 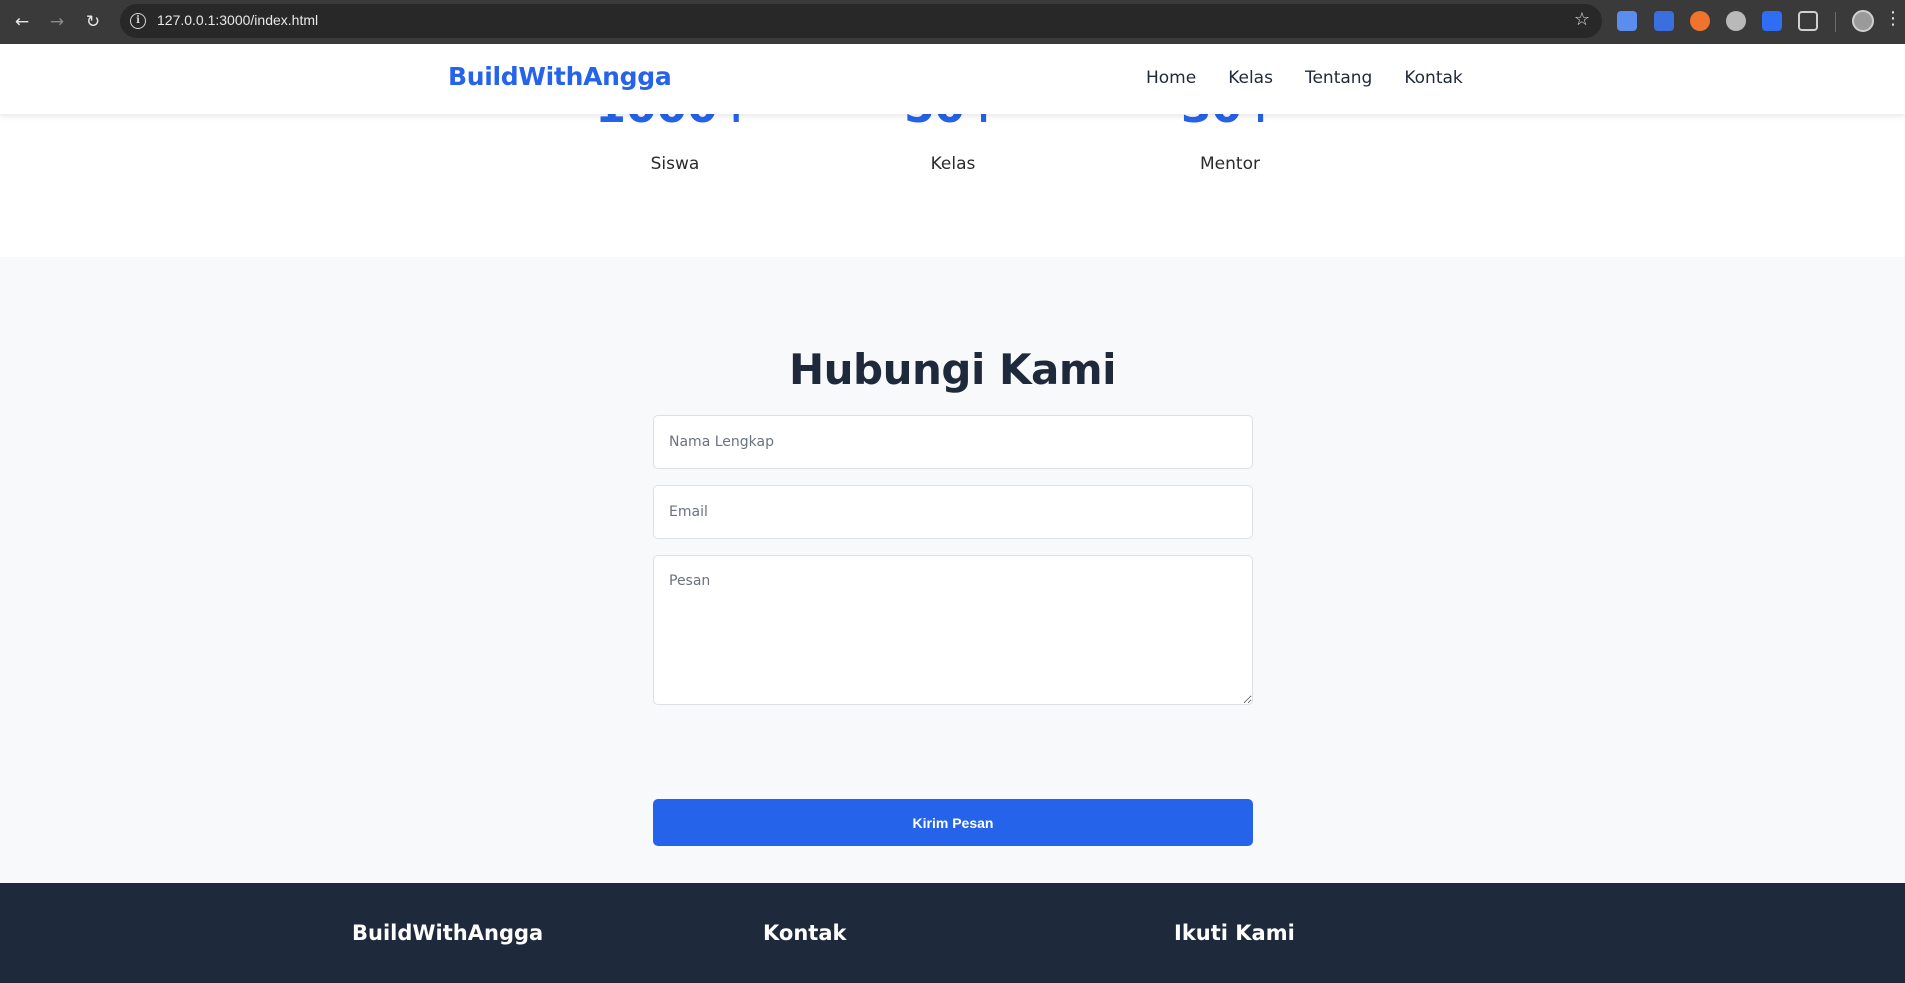 I want to click on site-info-icon: i, so click(x=138, y=21).